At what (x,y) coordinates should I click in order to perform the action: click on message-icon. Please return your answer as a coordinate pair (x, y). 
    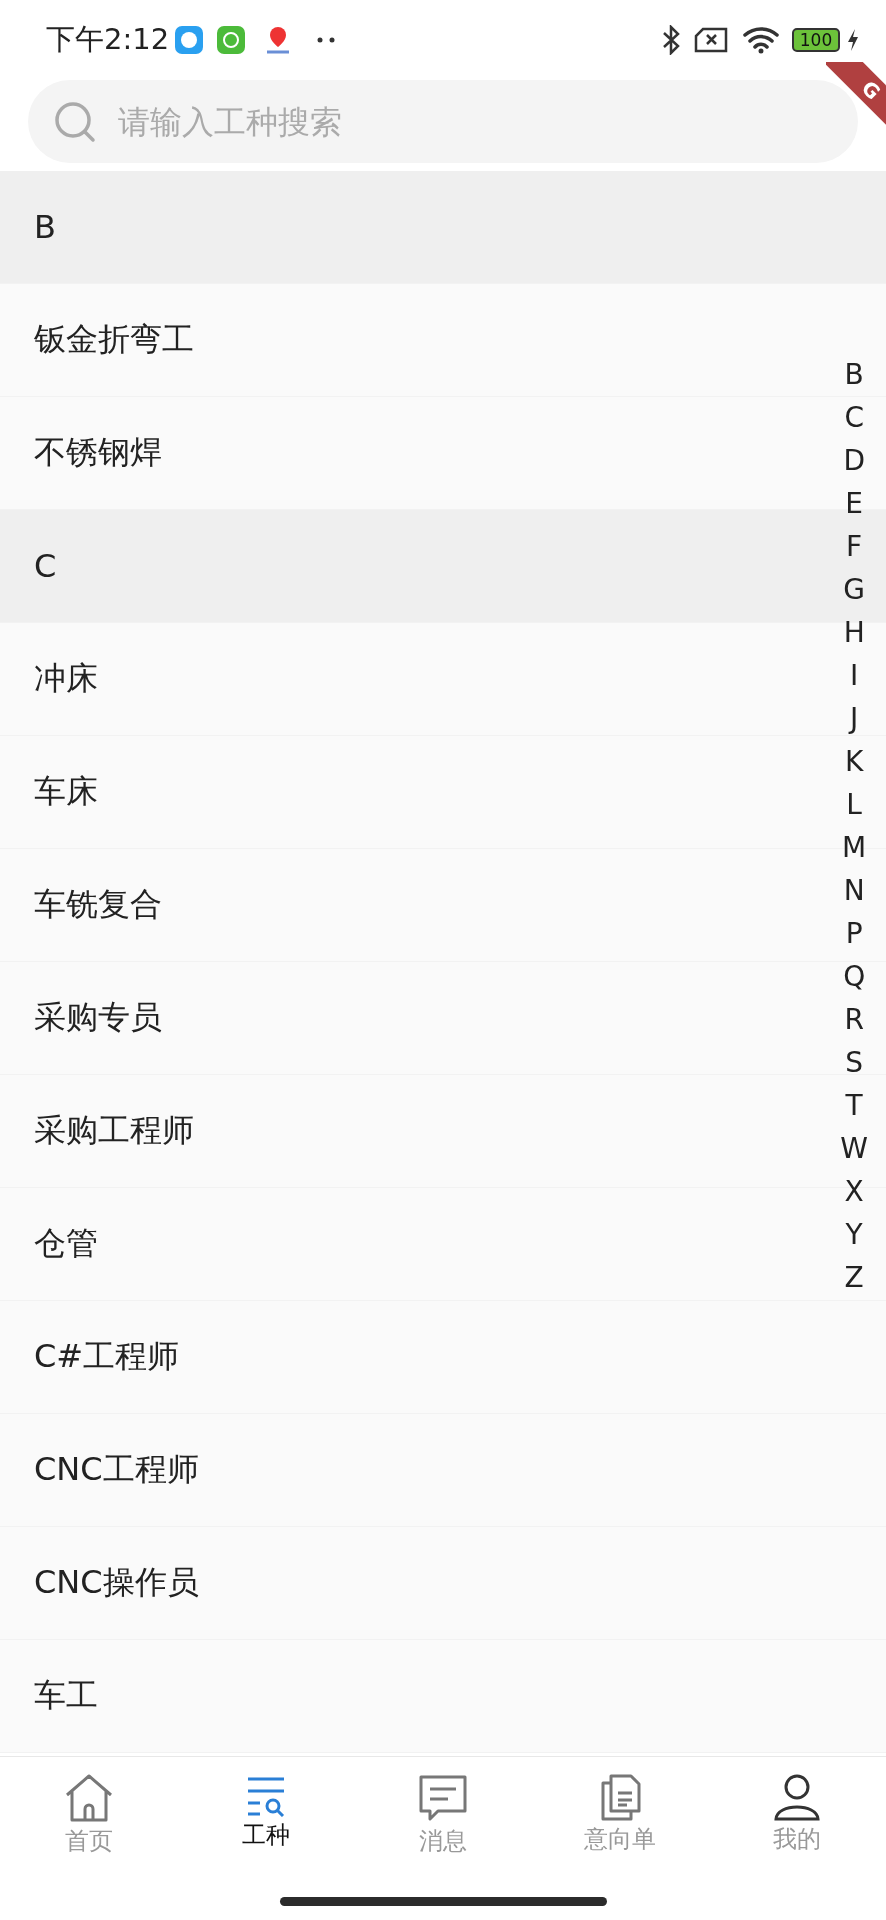
    Looking at the image, I should click on (443, 1798).